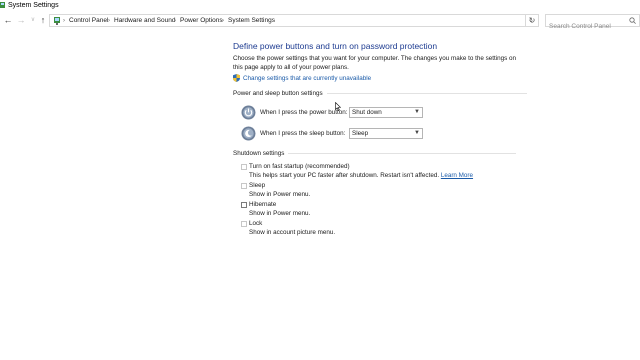 The height and width of the screenshot is (360, 640). Describe the element at coordinates (2, 5) in the screenshot. I see `control-panel-icon` at that location.